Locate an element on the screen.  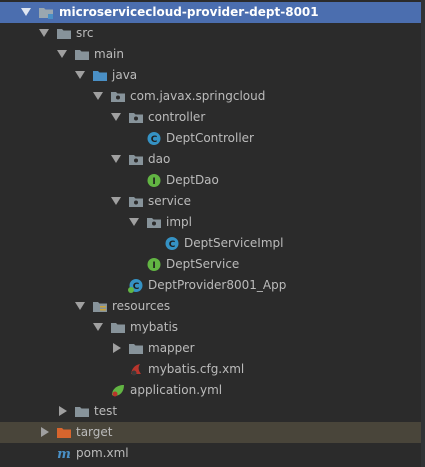
tree-item-deptserviceimpl: C DeptServiceImpl is located at coordinates (212, 243).